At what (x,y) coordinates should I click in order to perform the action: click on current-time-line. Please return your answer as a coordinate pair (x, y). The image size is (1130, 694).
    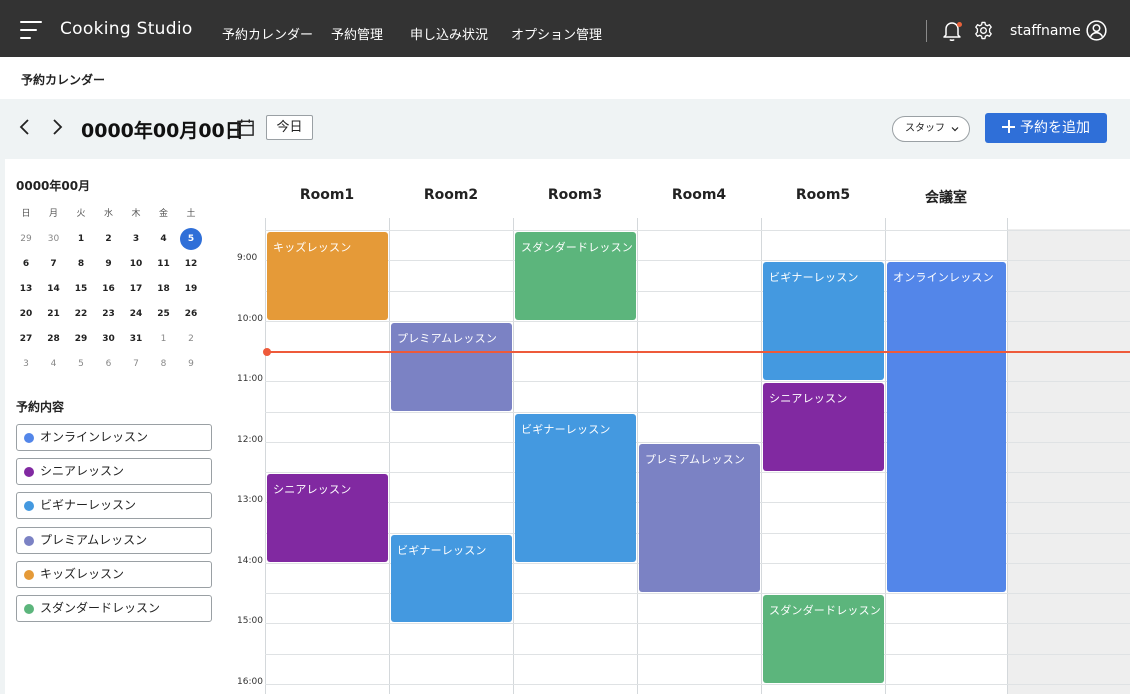
    Looking at the image, I should click on (698, 352).